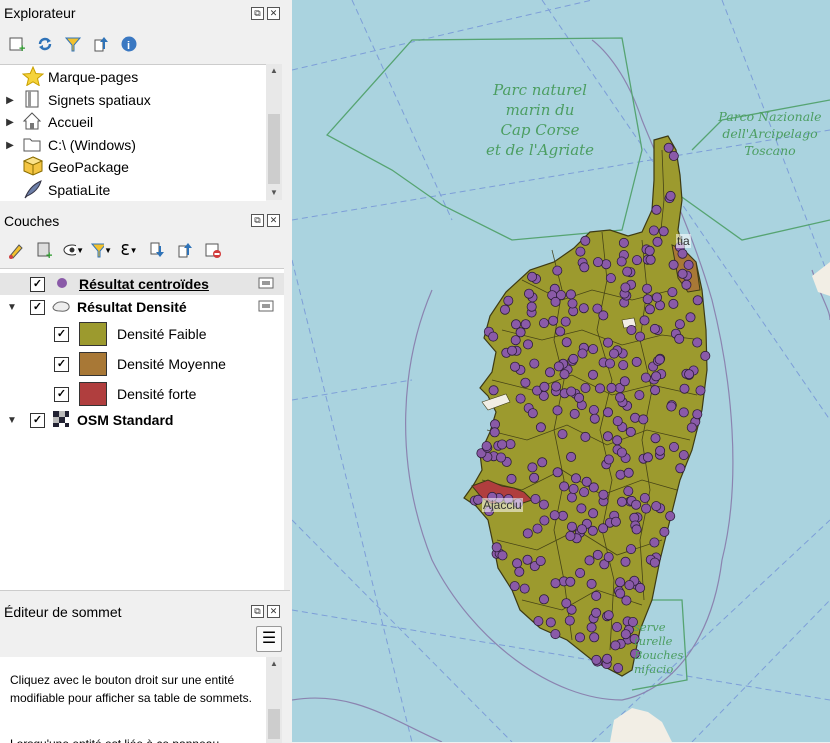 This screenshot has width=830, height=743. What do you see at coordinates (93, 394) in the screenshot?
I see `color-swatch` at bounding box center [93, 394].